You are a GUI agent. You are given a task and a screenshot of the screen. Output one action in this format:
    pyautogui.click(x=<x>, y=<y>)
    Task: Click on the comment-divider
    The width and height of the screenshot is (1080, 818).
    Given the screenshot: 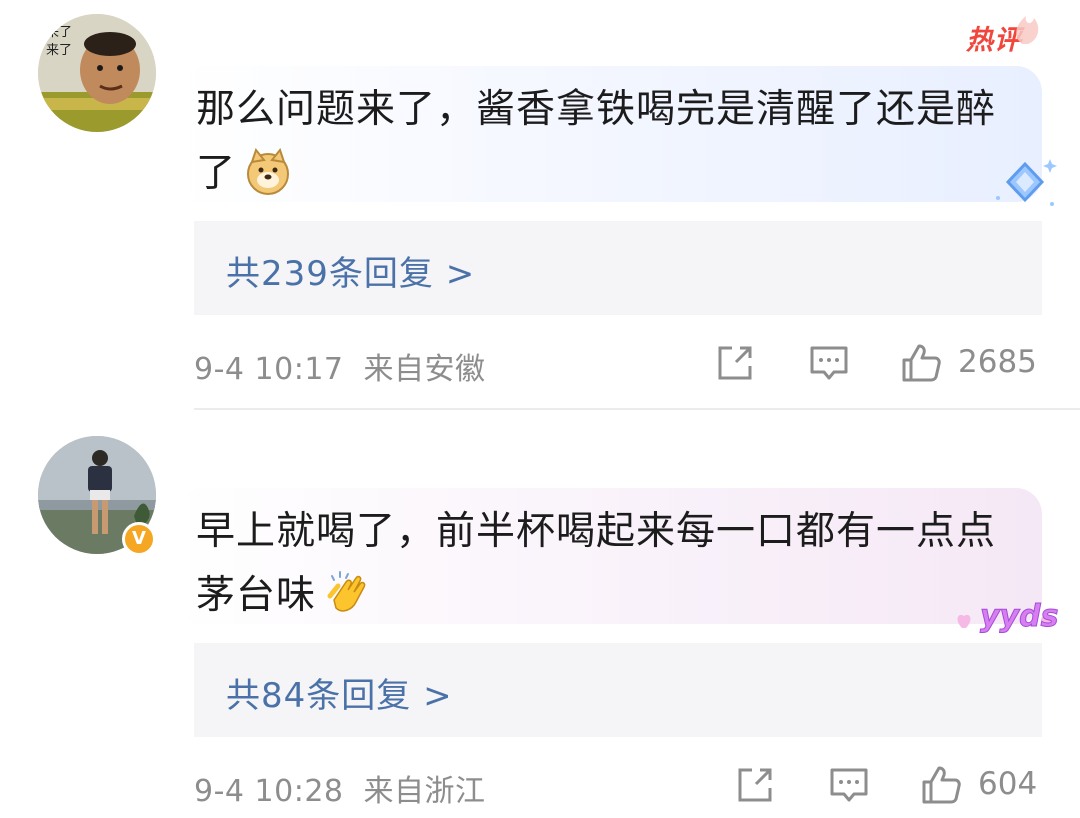 What is the action you would take?
    pyautogui.click(x=637, y=409)
    